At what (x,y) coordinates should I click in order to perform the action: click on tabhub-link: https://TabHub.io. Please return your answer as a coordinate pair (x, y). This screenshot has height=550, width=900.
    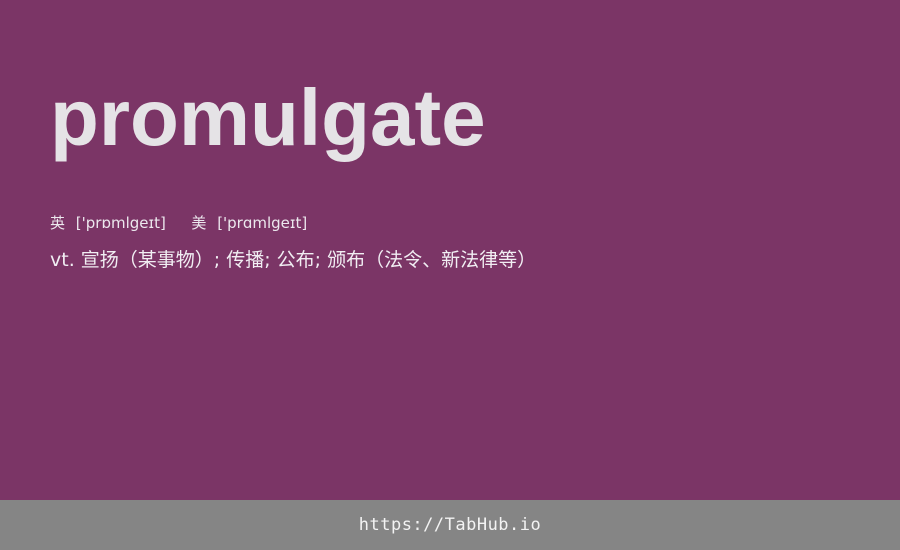
    Looking at the image, I should click on (450, 525).